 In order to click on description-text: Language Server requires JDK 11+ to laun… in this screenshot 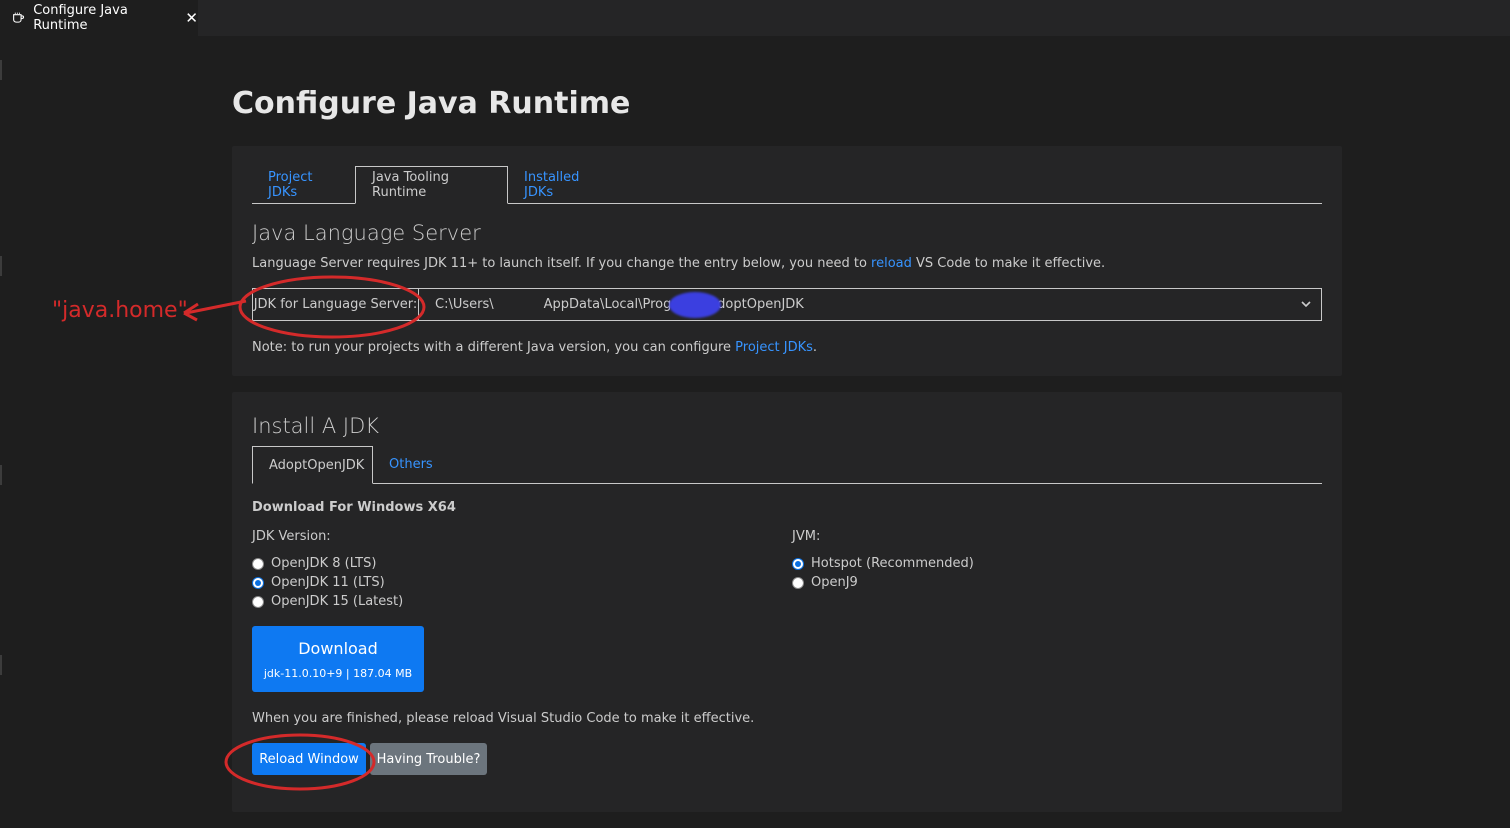, I will do `click(562, 263)`.